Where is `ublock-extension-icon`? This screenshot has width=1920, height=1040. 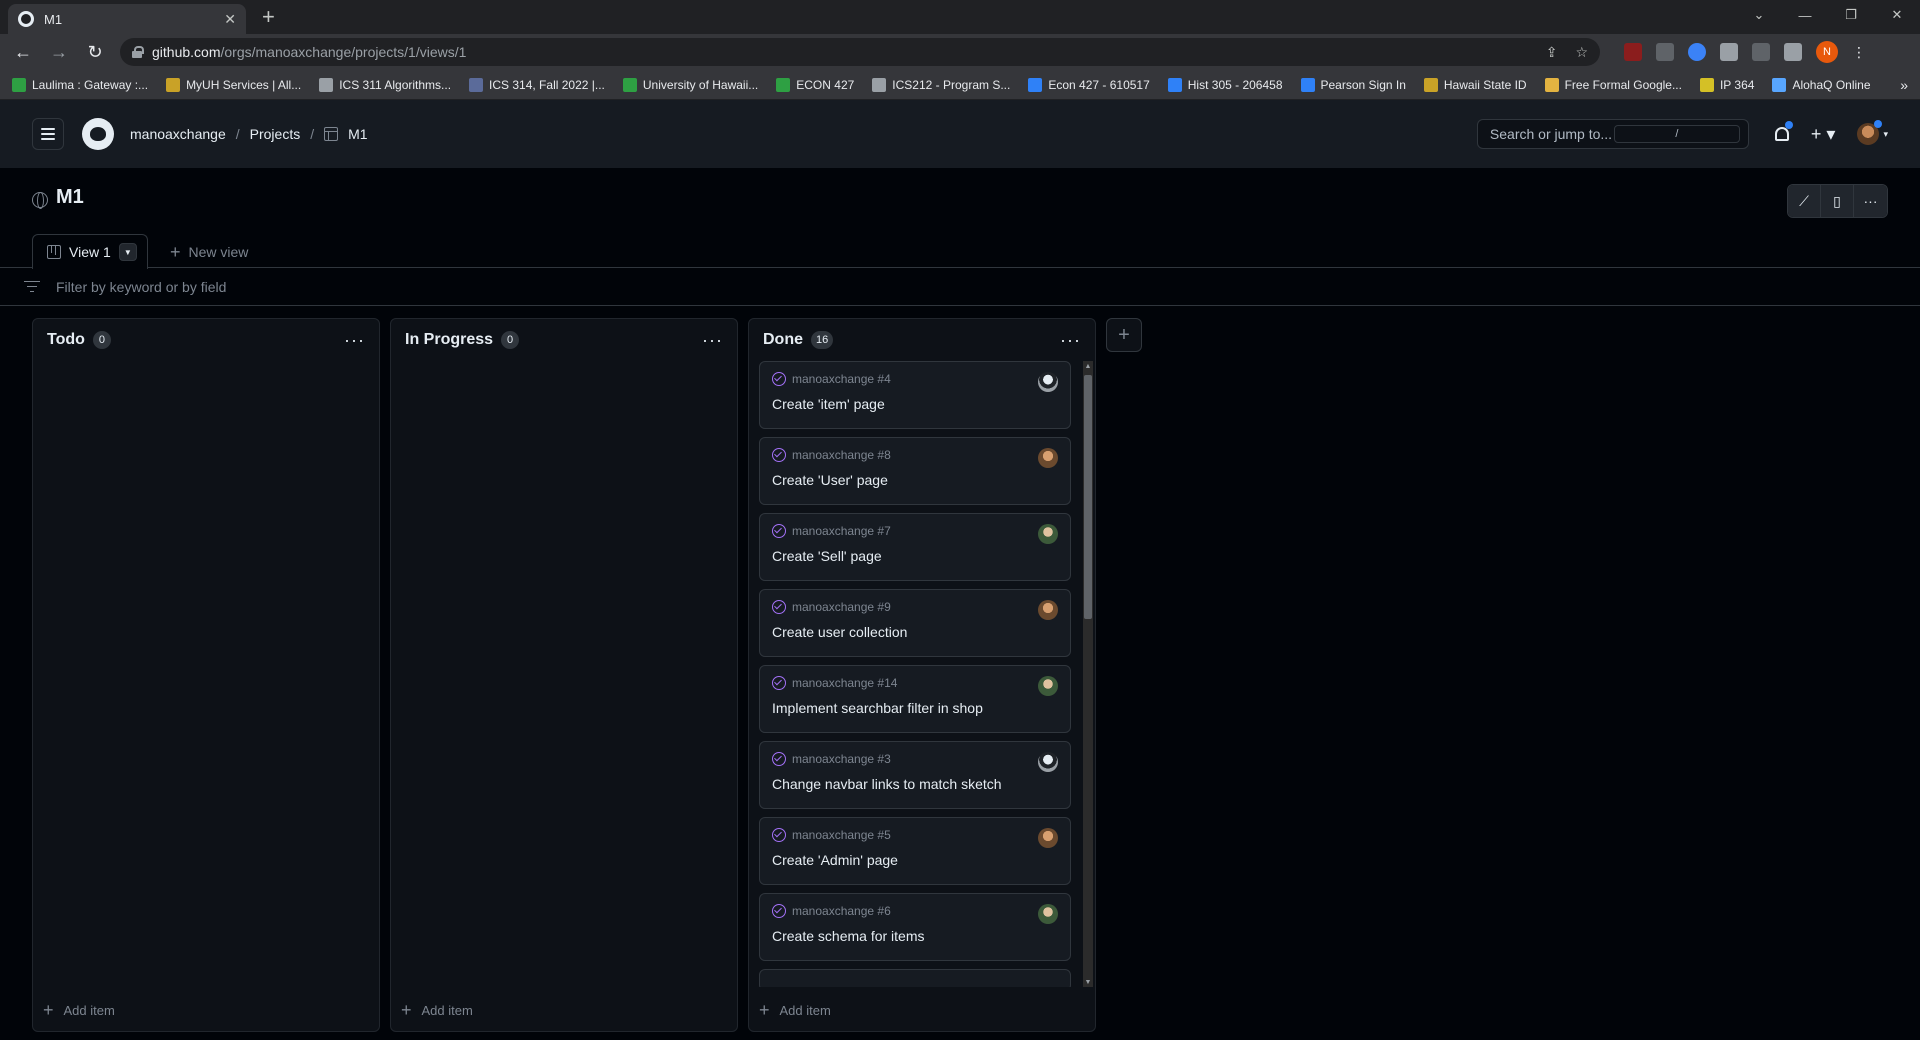
ublock-extension-icon is located at coordinates (1633, 52).